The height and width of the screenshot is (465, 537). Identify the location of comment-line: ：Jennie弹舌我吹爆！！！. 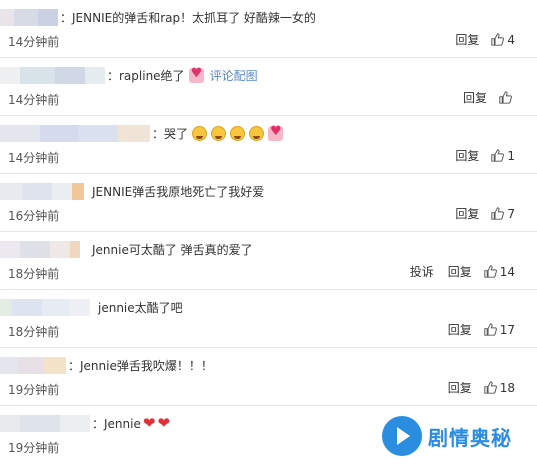
(106, 365).